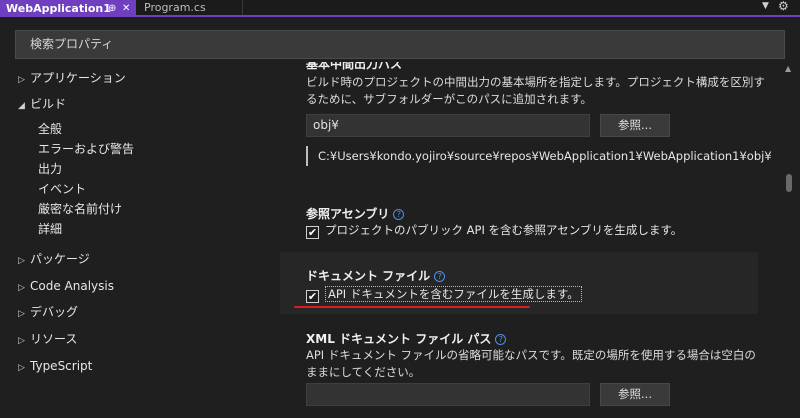  What do you see at coordinates (24, 106) in the screenshot?
I see `collapse-arrow-icon: ◢` at bounding box center [24, 106].